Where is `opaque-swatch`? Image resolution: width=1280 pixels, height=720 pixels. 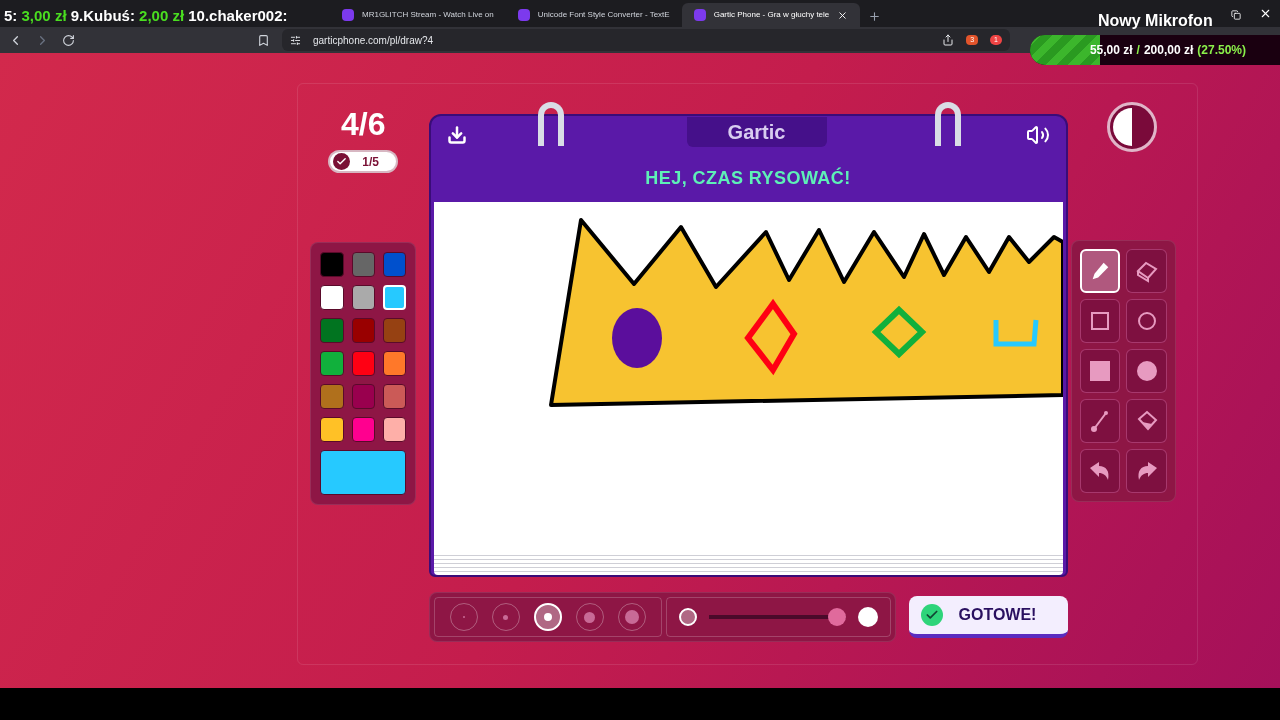
opaque-swatch is located at coordinates (867, 617).